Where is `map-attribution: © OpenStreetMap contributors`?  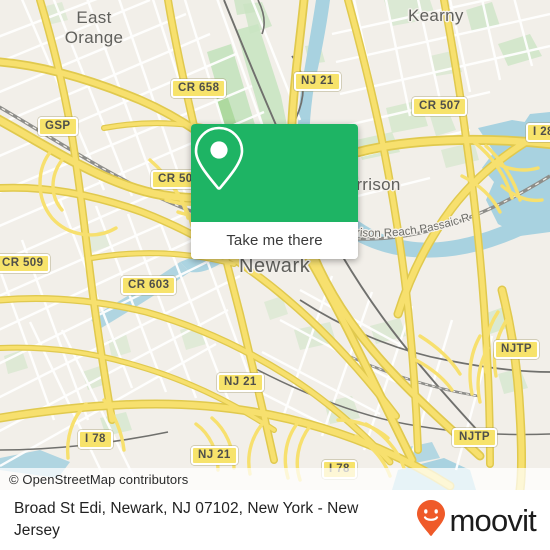
map-attribution: © OpenStreetMap contributors is located at coordinates (275, 479).